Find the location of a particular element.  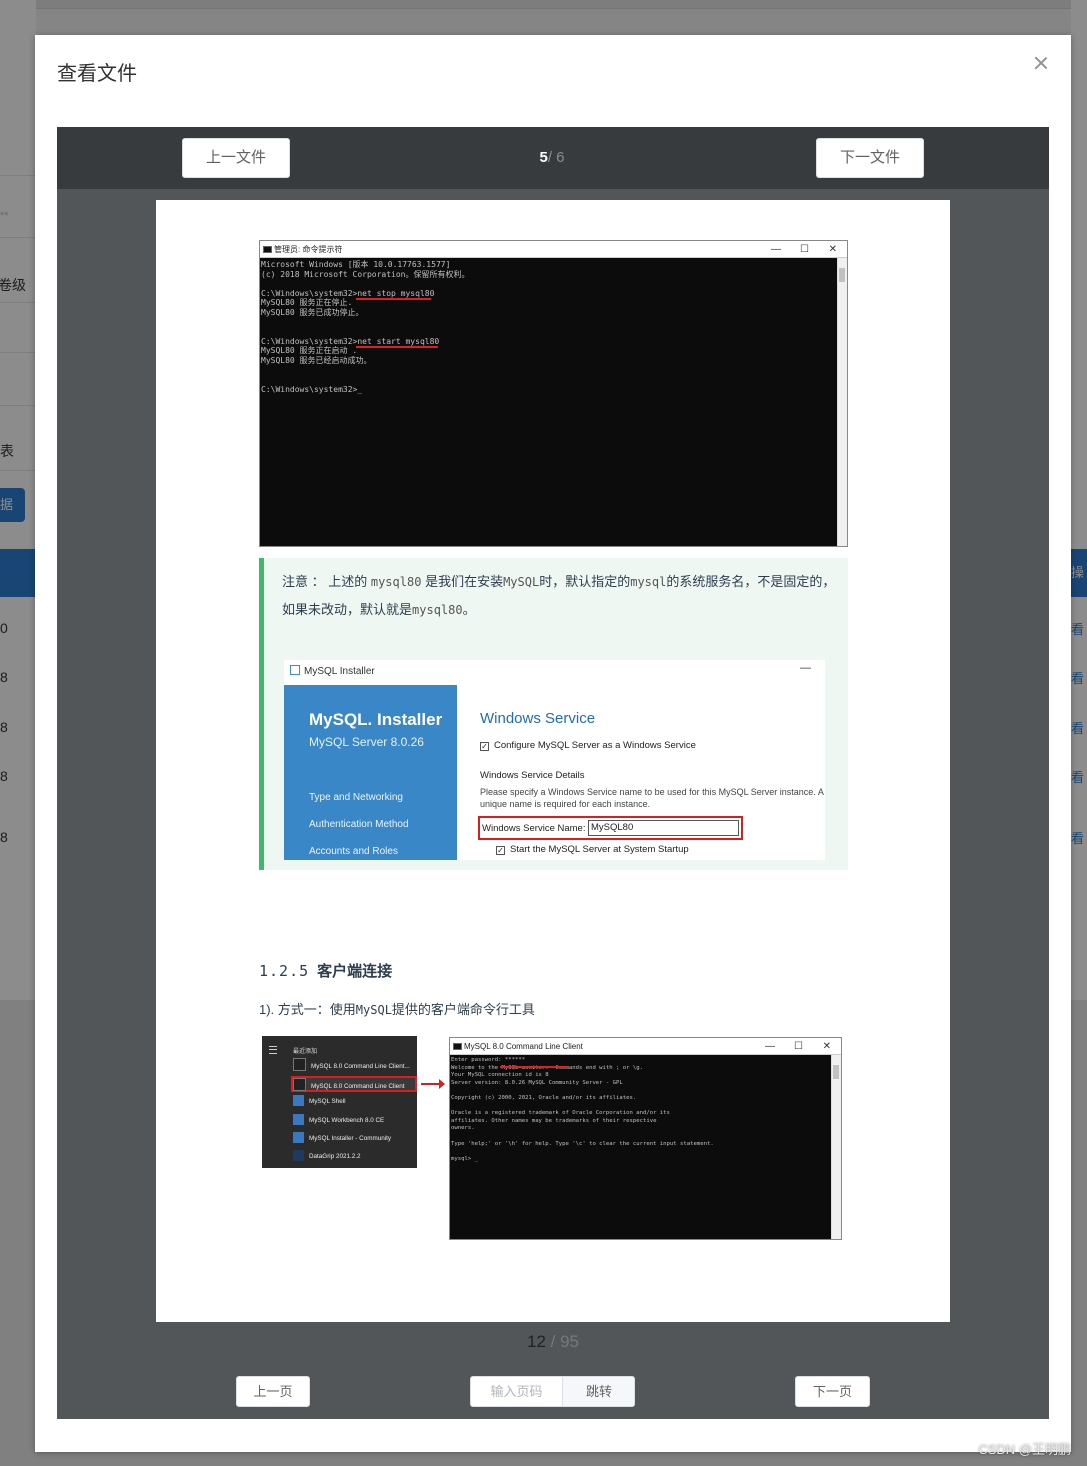

service-name-highlight: Windows Service Name: MySQL80 is located at coordinates (610, 828).